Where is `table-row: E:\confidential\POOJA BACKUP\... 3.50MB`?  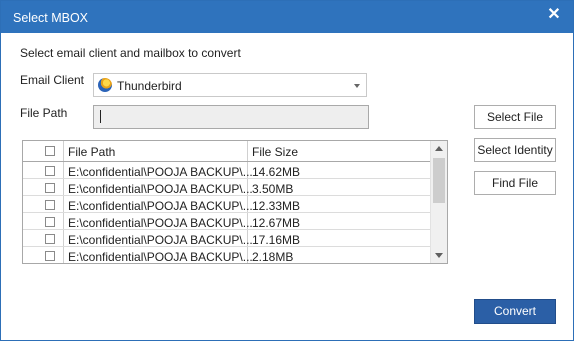 table-row: E:\confidential\POOJA BACKUP\... 3.50MB is located at coordinates (227, 187).